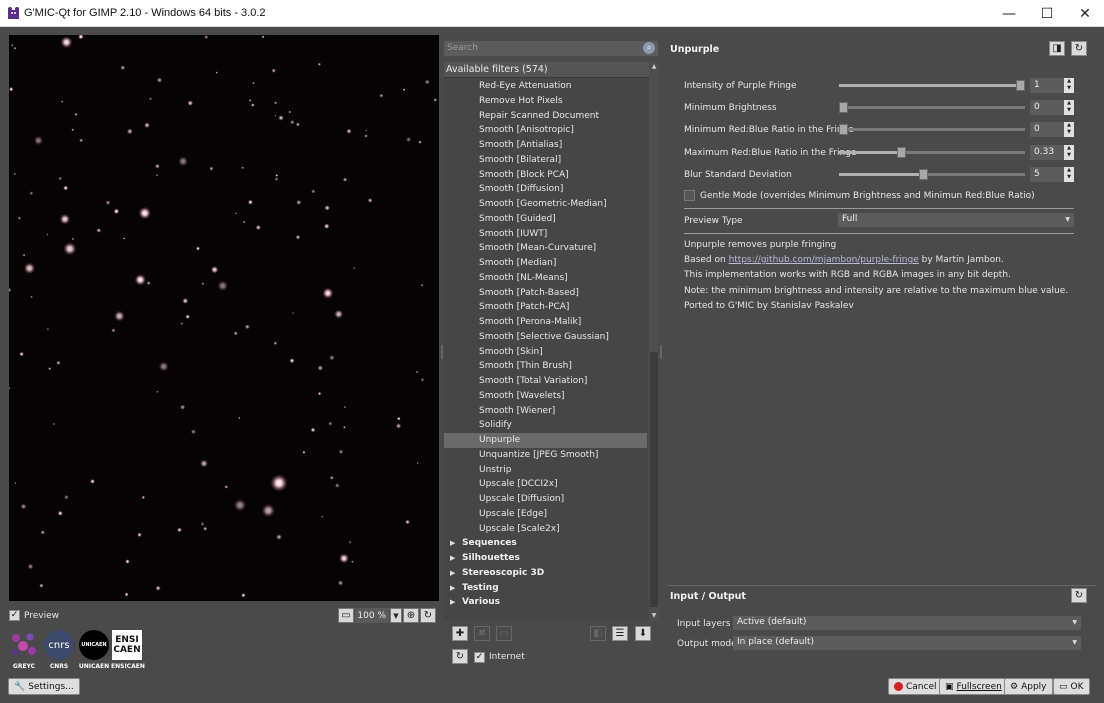 This screenshot has width=1104, height=703. What do you see at coordinates (545, 440) in the screenshot?
I see `filter-item: Unpurple` at bounding box center [545, 440].